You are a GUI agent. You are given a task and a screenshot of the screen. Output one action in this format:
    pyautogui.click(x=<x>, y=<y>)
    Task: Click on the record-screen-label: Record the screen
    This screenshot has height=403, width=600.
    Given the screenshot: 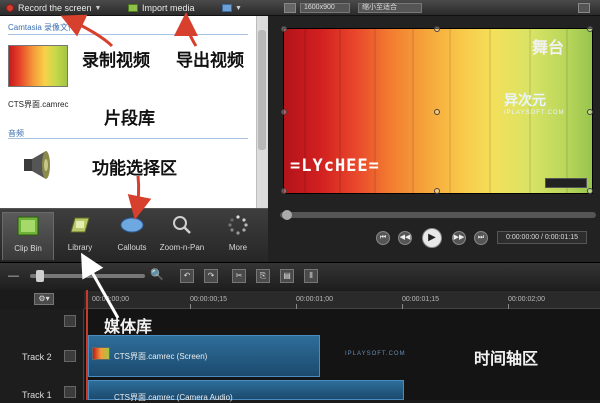 What is the action you would take?
    pyautogui.click(x=55, y=8)
    